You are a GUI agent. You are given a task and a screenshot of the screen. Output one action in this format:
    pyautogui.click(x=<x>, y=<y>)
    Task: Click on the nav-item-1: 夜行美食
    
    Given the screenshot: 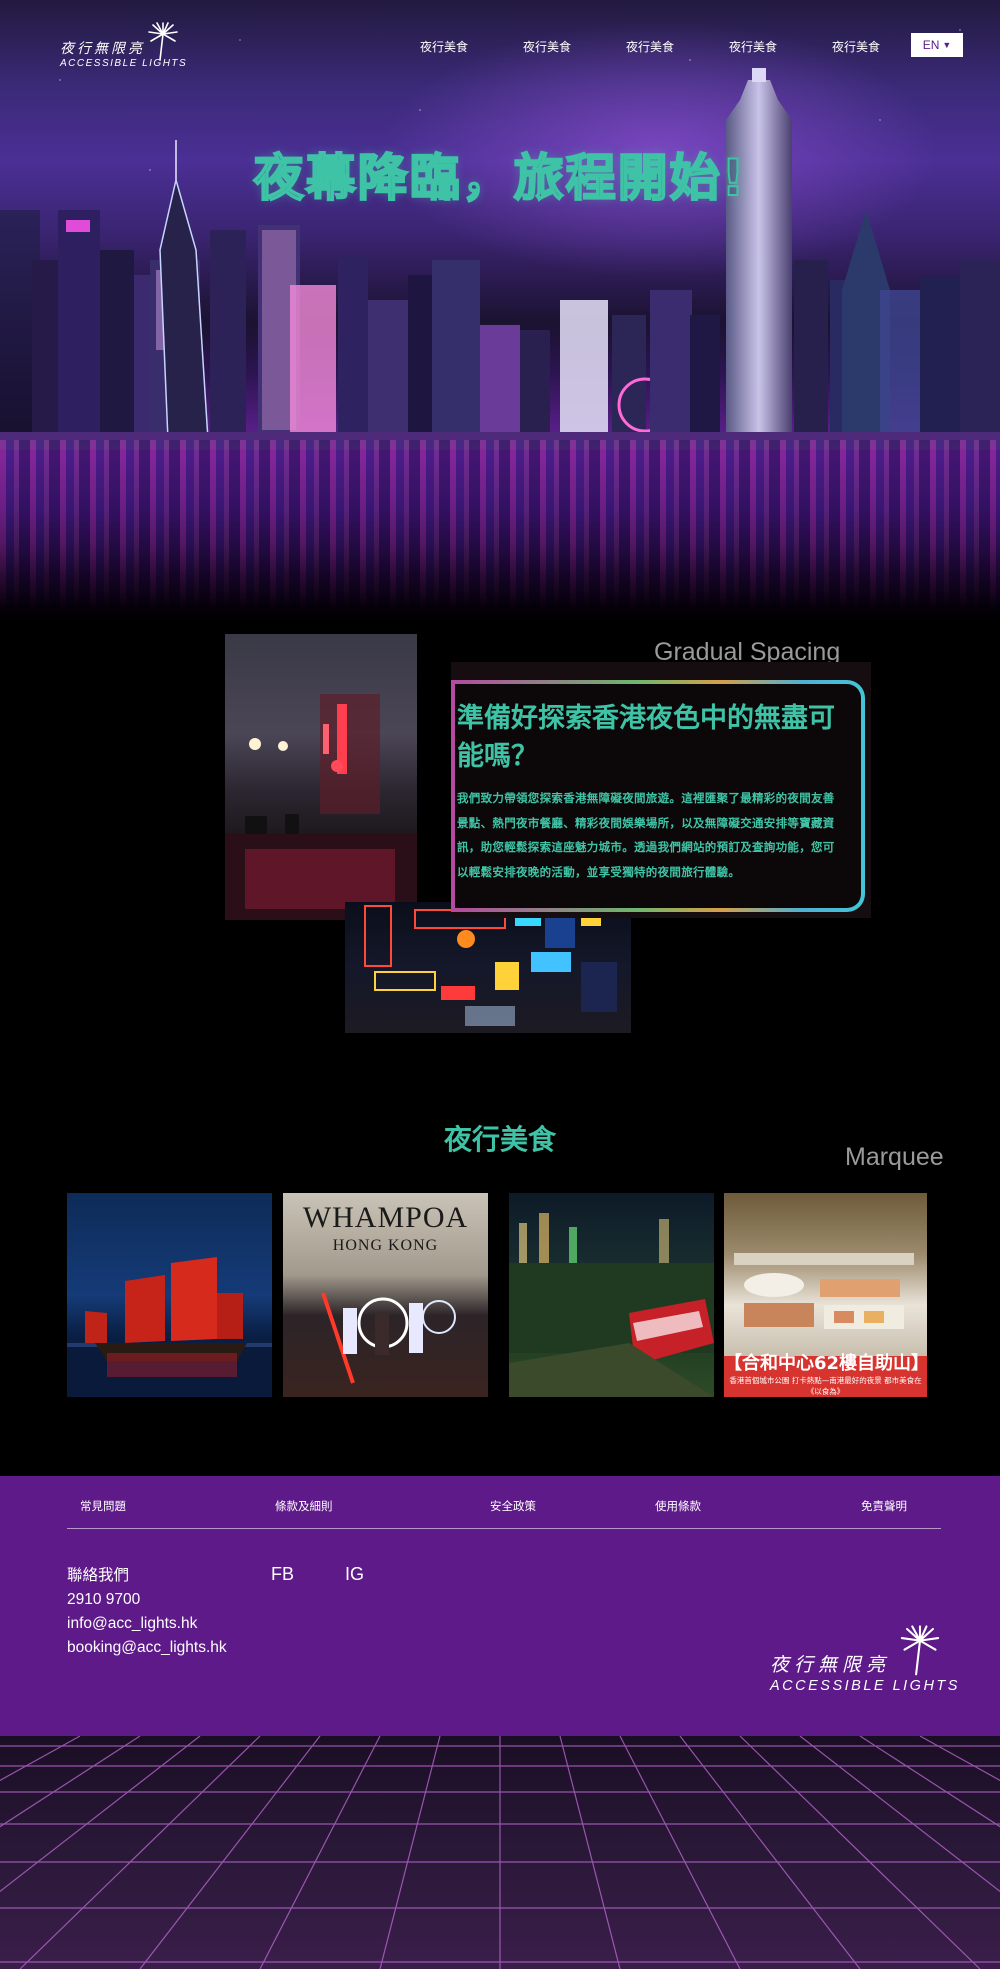 What is the action you would take?
    pyautogui.click(x=444, y=46)
    